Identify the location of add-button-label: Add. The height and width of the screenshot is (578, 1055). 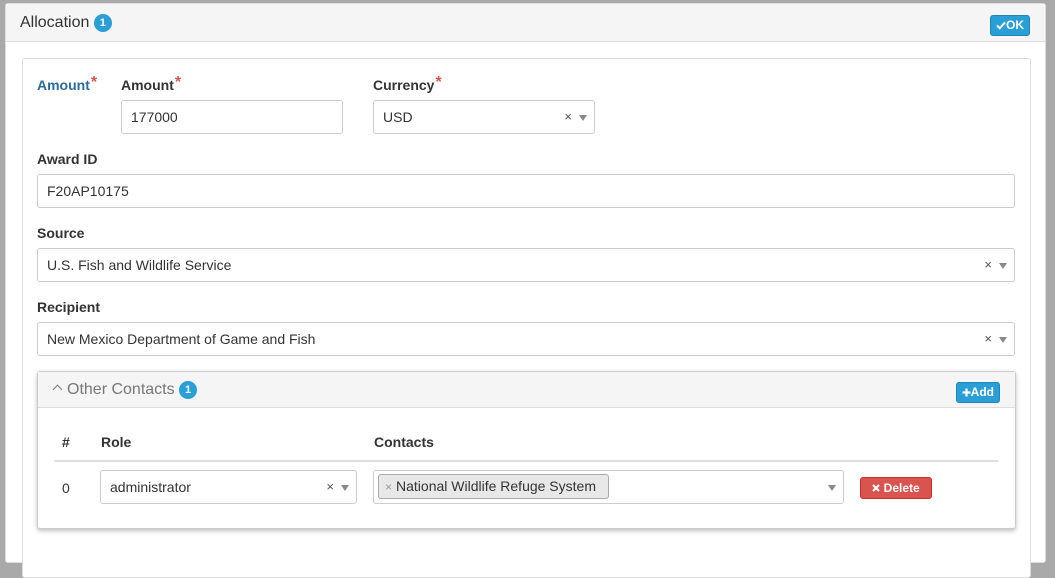
(982, 392).